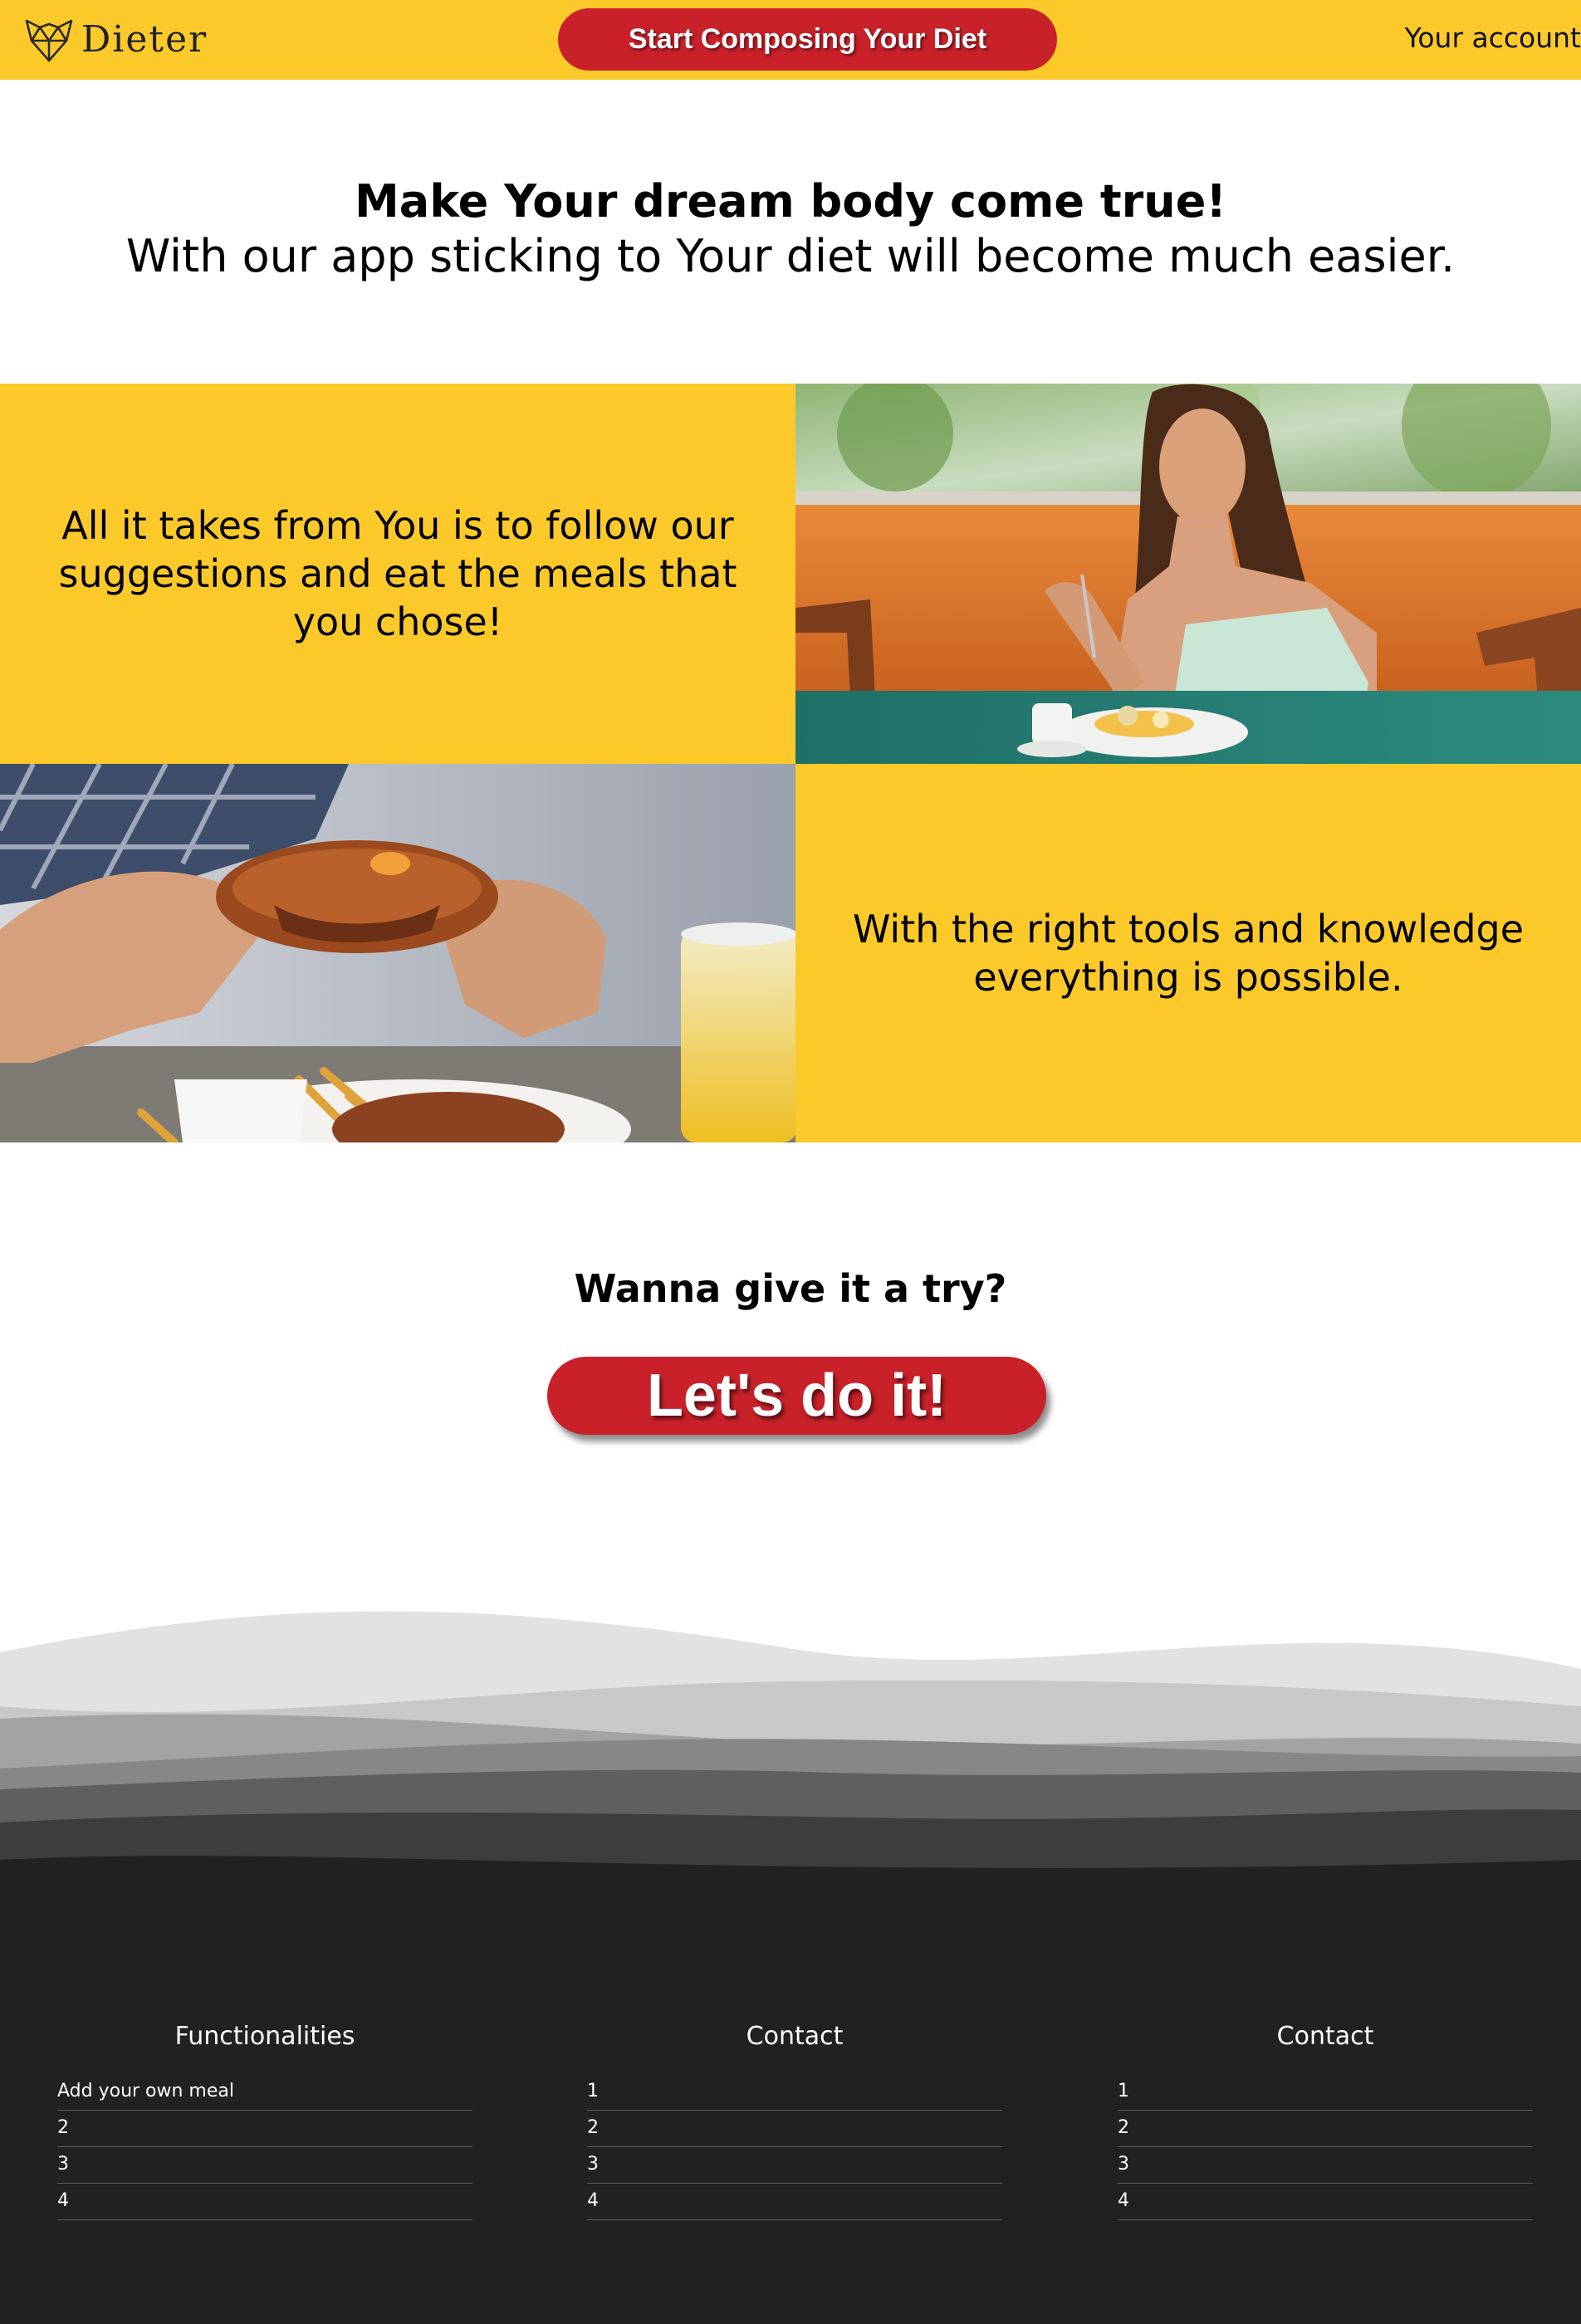  I want to click on footer-link: Add your own meal, so click(265, 2092).